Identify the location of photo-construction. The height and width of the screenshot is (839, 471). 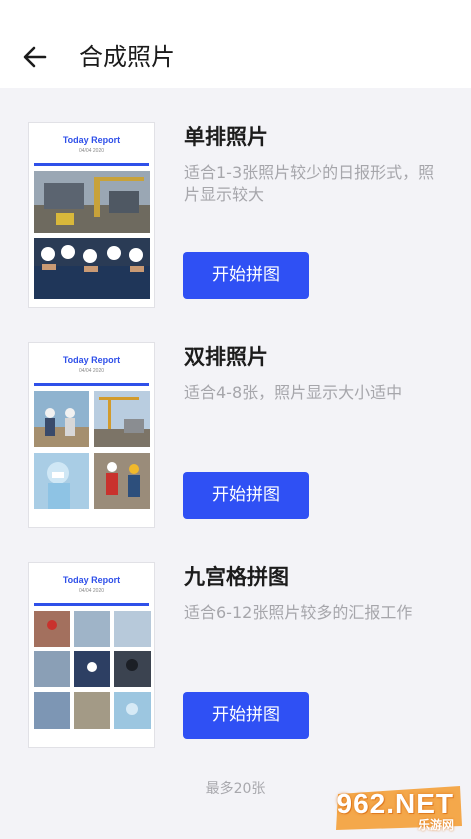
(92, 202).